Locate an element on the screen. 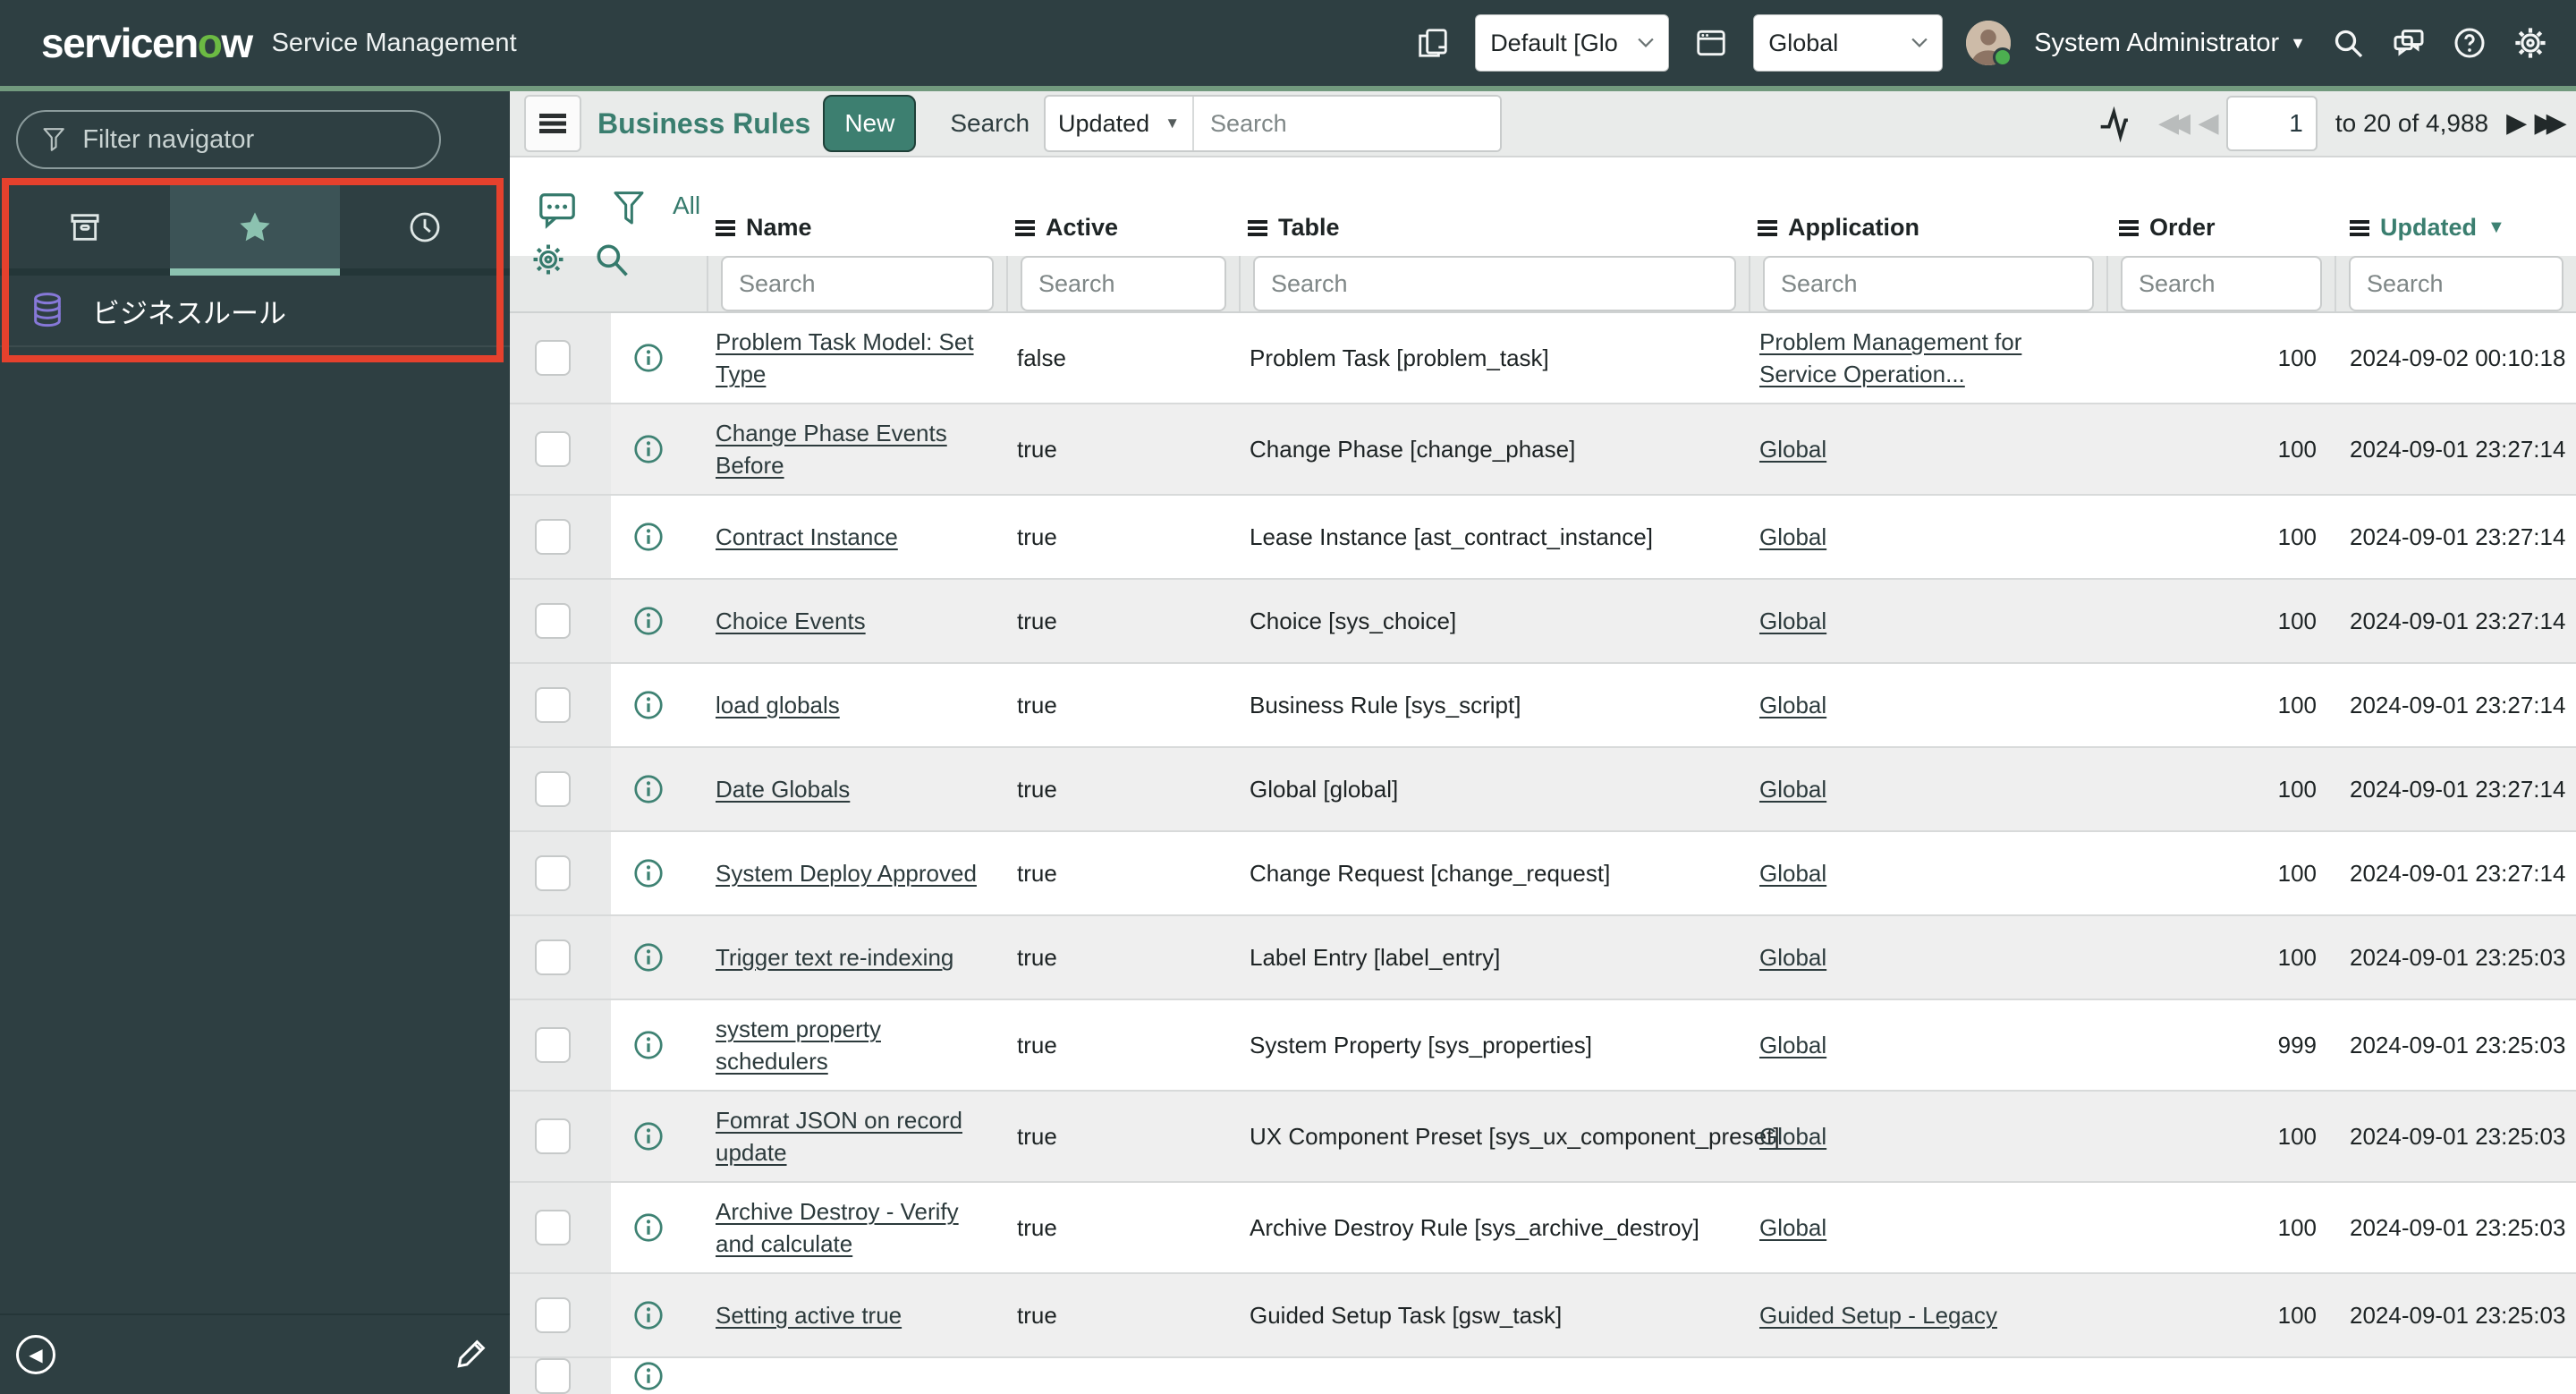 The width and height of the screenshot is (2576, 1394). settings-gear-icon is located at coordinates (2530, 43).